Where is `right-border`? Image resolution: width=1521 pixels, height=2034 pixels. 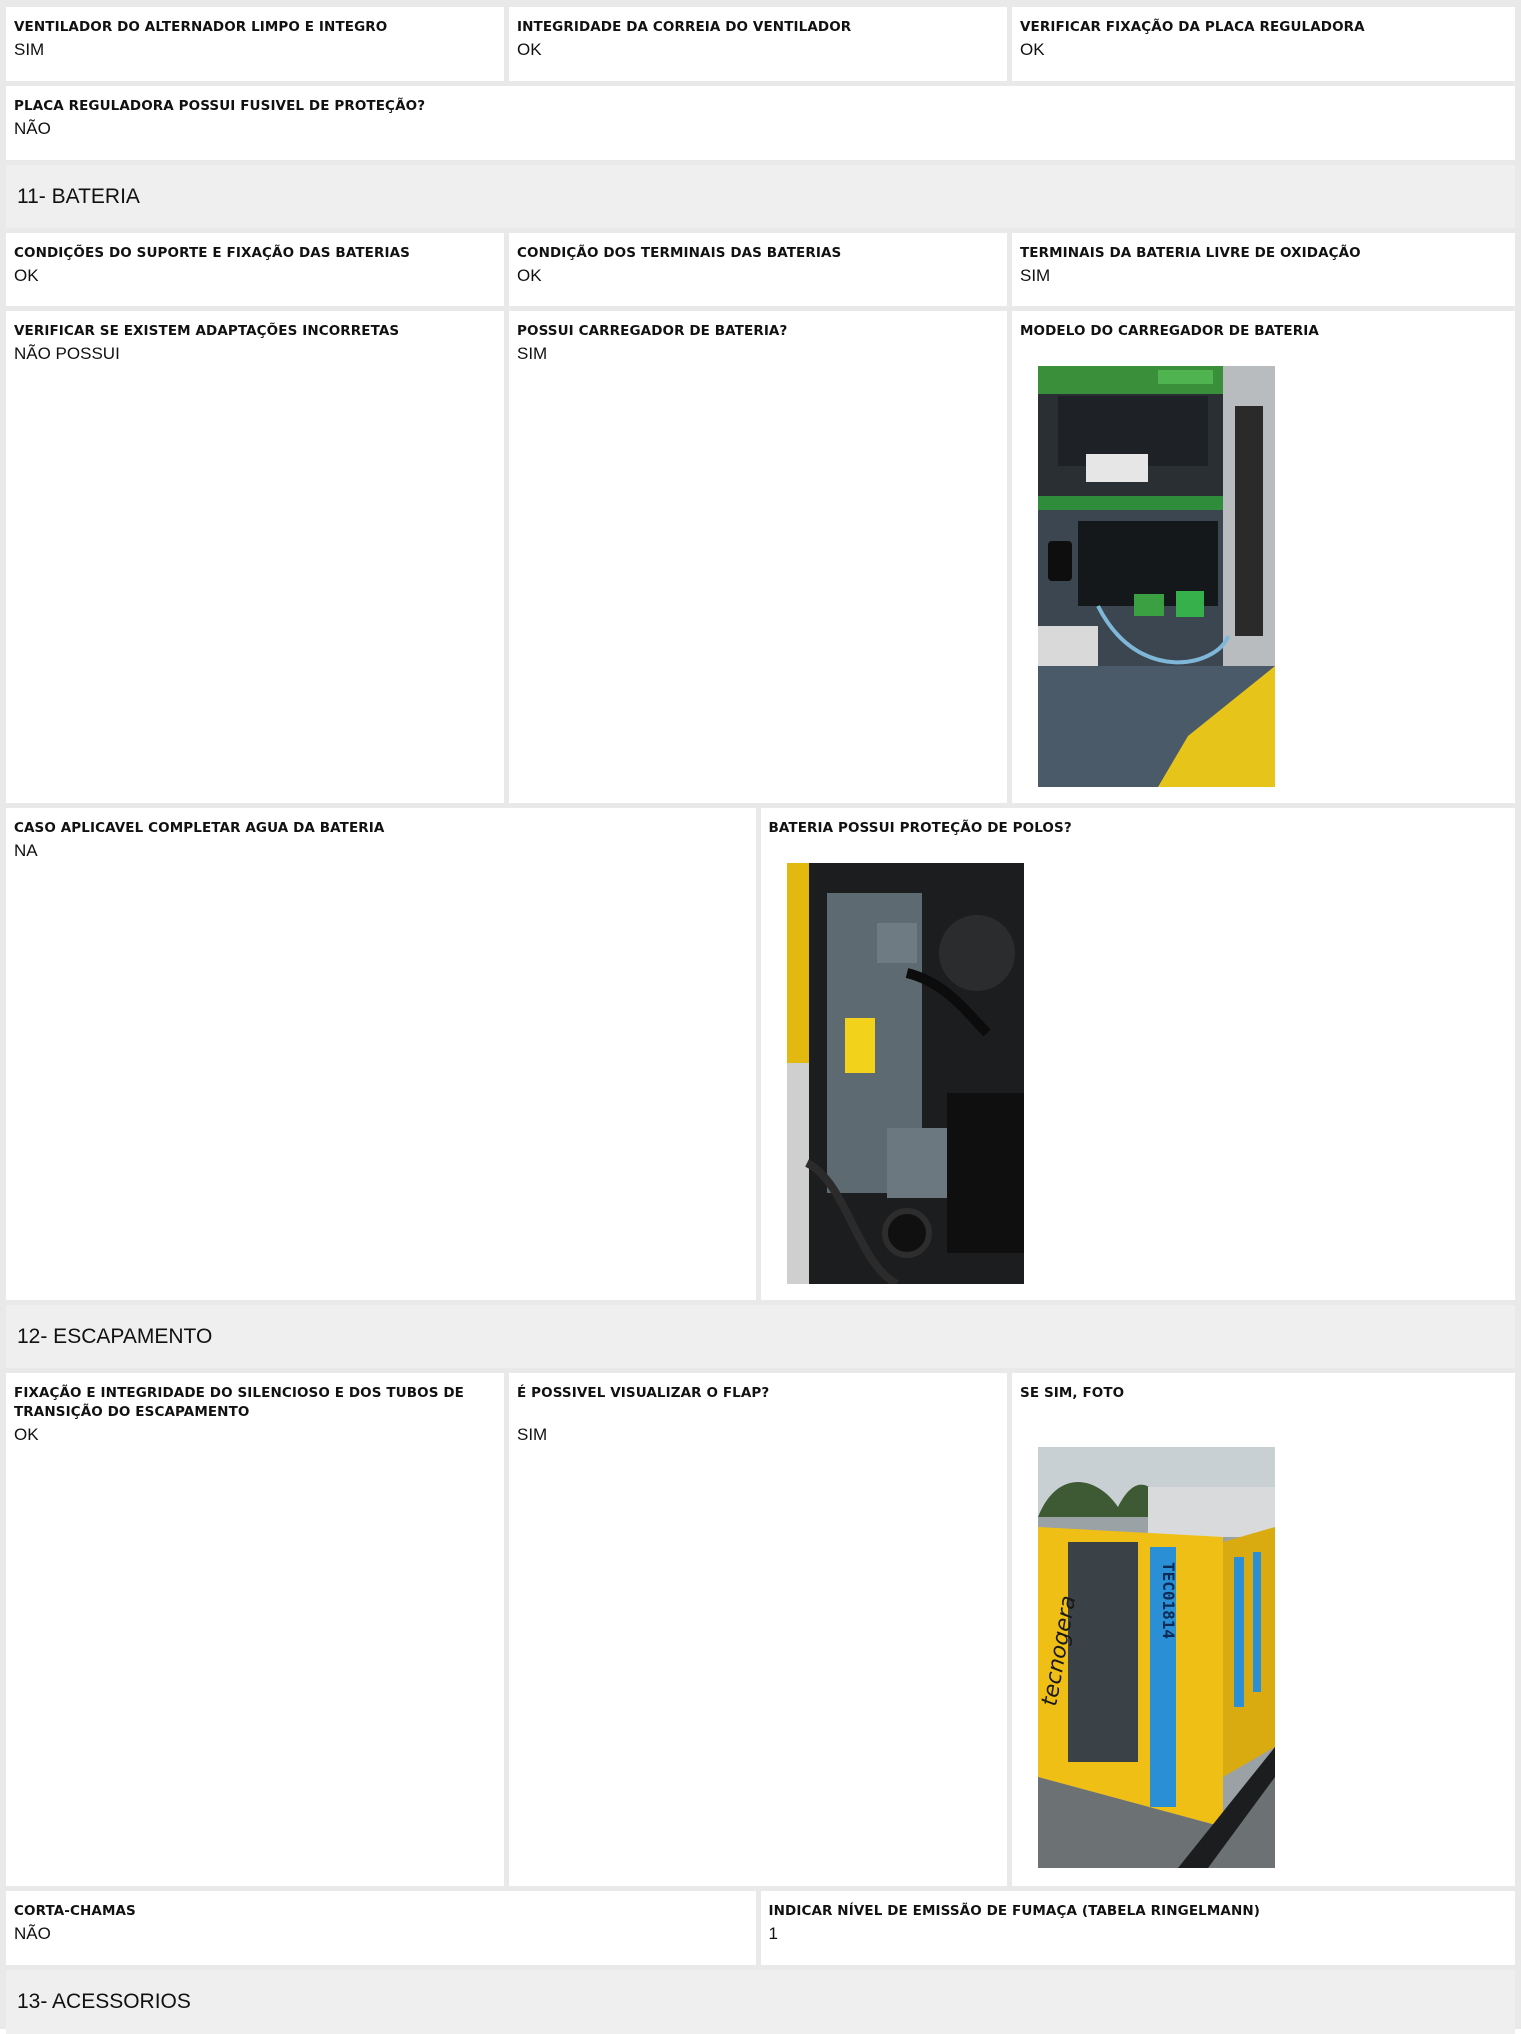
right-border is located at coordinates (1518, 1014).